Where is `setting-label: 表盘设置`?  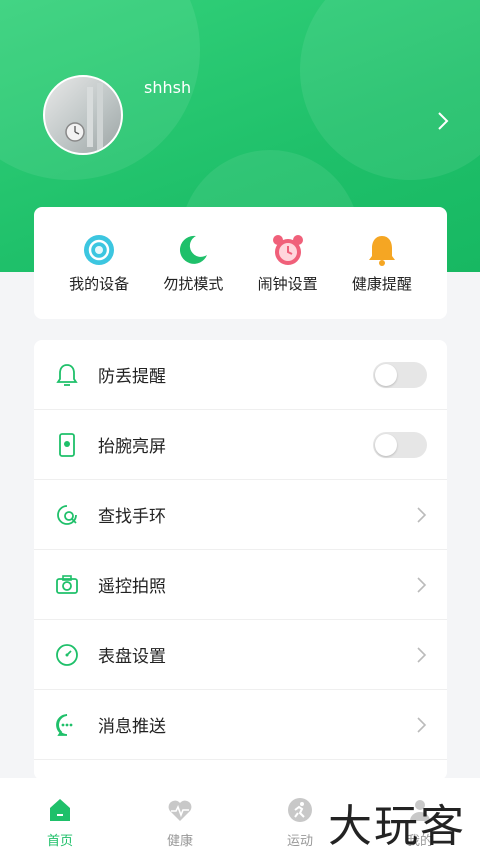
setting-label: 表盘设置 is located at coordinates (132, 657).